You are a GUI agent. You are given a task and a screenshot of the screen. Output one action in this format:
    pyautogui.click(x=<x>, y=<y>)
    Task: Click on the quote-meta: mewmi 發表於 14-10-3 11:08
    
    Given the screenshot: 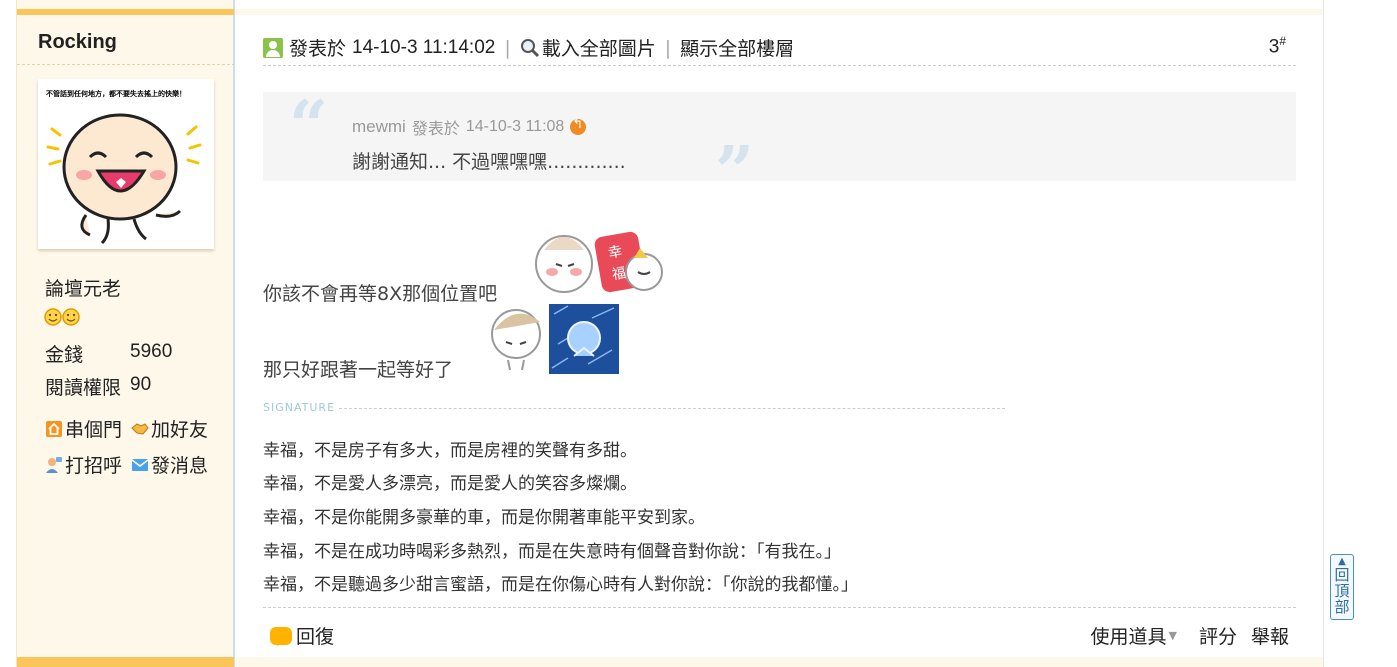 What is the action you would take?
    pyautogui.click(x=469, y=127)
    